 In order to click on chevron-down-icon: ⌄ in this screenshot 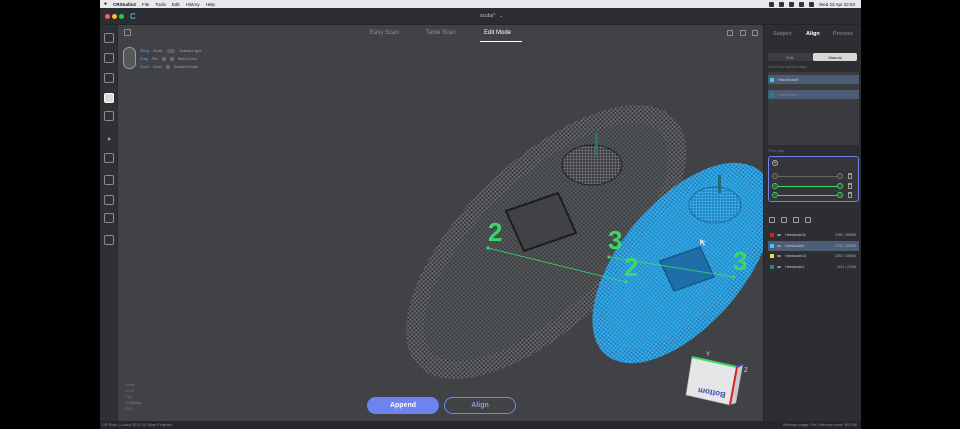, I will do `click(501, 16)`.